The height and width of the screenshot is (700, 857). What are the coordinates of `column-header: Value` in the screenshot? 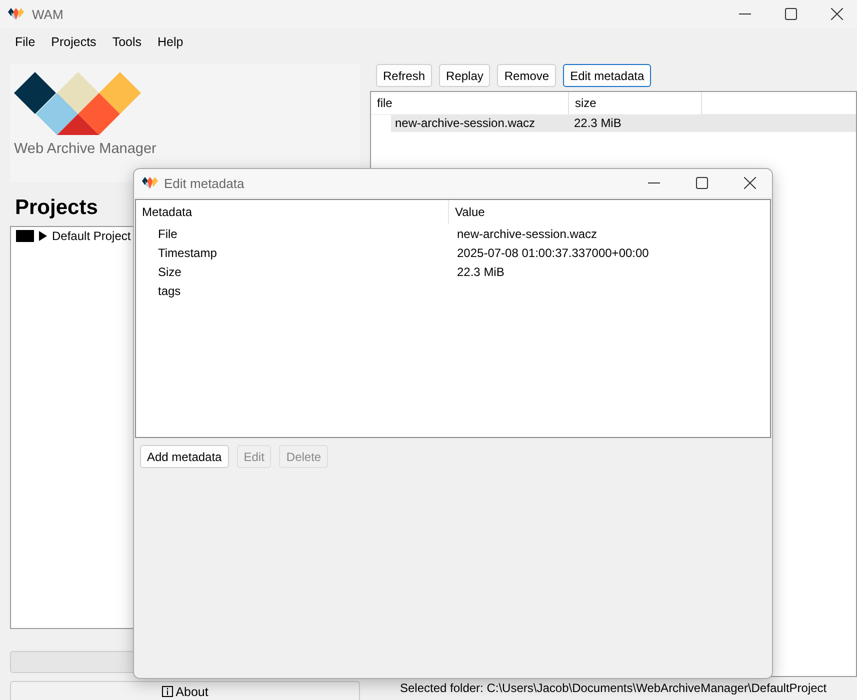 It's located at (467, 212).